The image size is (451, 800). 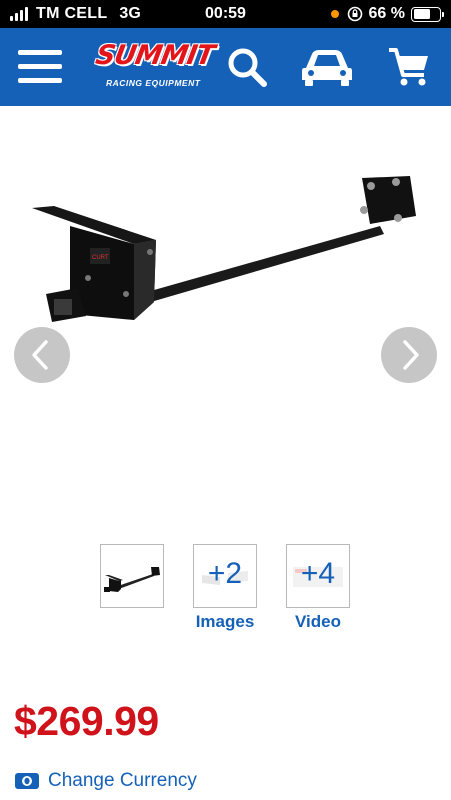 I want to click on chevron-left-icon, so click(x=40, y=355).